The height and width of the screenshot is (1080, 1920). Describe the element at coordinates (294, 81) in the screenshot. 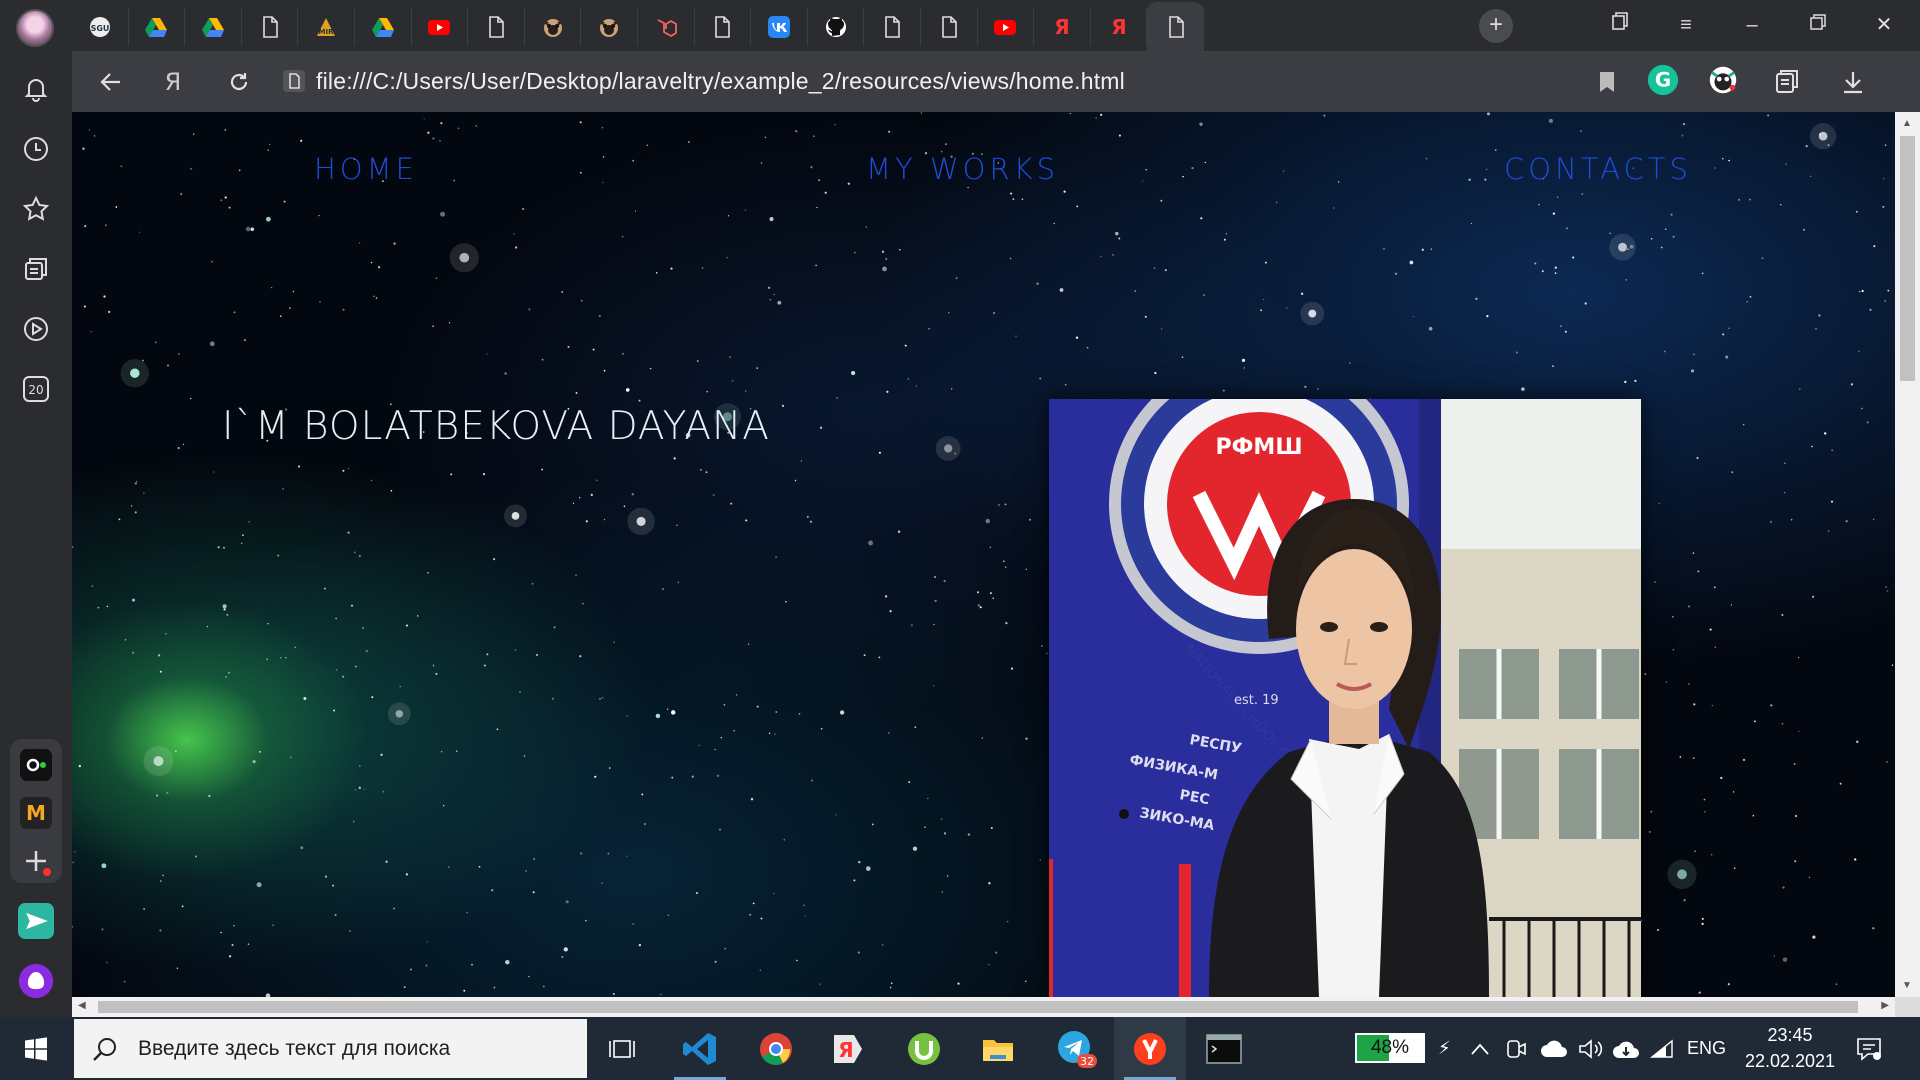

I see `file-page-icon` at that location.